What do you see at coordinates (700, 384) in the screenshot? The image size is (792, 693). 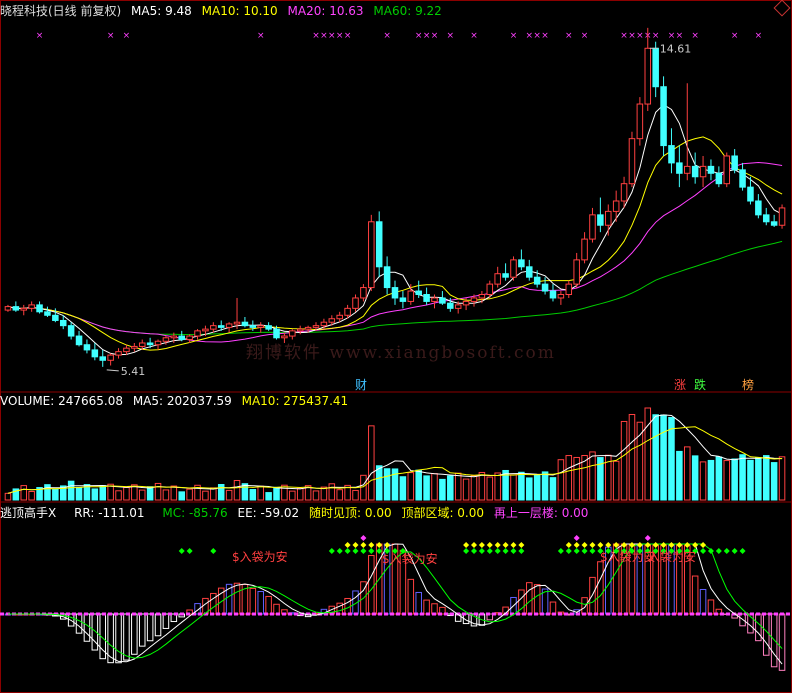 I see `badge-2: 跌` at bounding box center [700, 384].